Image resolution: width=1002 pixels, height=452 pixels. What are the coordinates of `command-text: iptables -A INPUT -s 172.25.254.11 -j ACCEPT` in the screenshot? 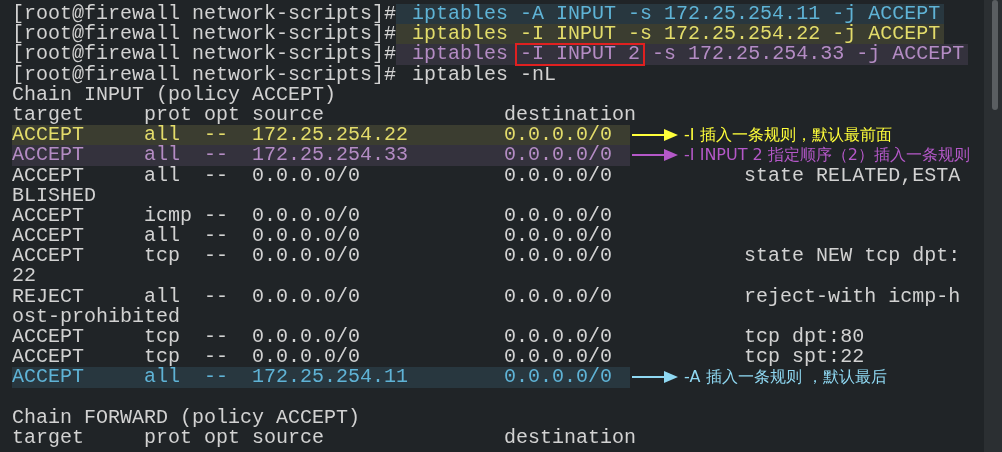 It's located at (676, 14).